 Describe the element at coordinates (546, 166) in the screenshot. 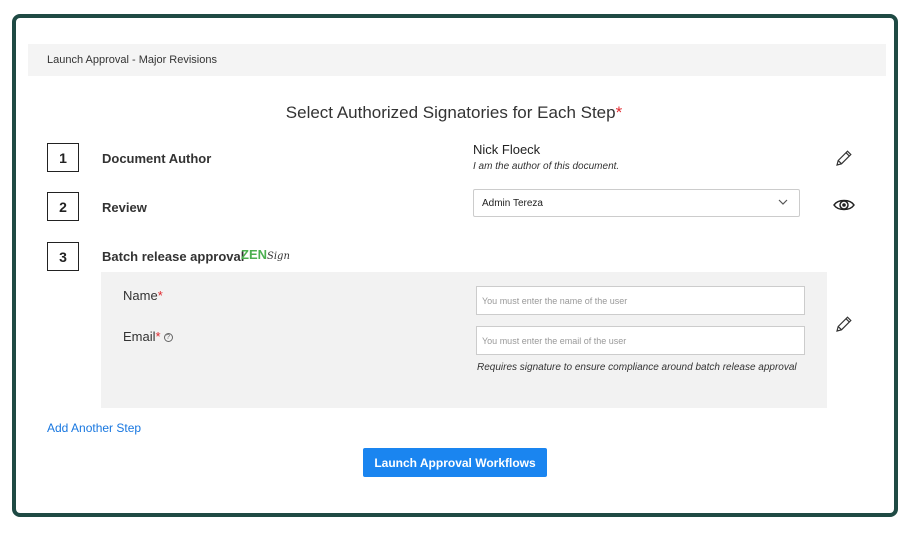

I see `author-note: I am the author of this document.` at that location.